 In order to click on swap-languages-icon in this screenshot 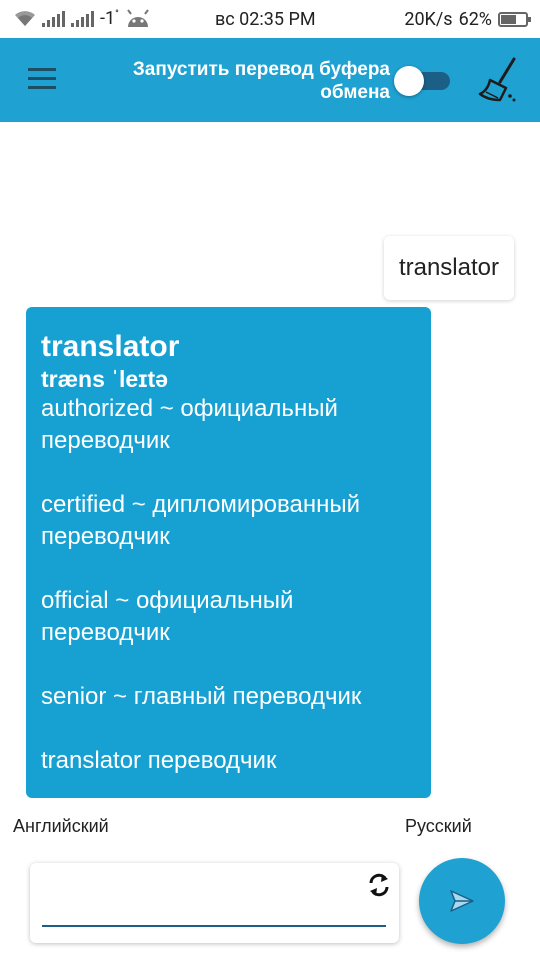, I will do `click(379, 885)`.